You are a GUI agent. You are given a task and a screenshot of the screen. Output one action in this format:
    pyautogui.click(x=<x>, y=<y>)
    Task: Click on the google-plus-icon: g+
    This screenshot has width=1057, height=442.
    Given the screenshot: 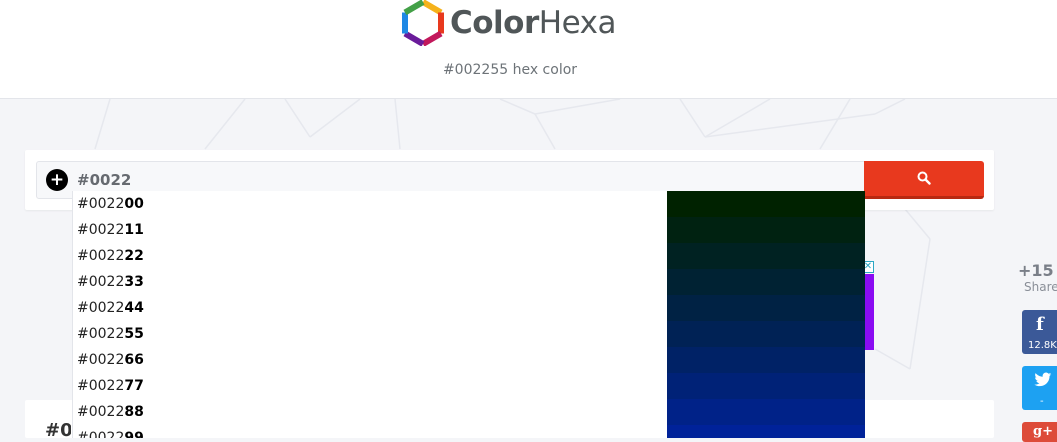 What is the action you would take?
    pyautogui.click(x=1043, y=431)
    